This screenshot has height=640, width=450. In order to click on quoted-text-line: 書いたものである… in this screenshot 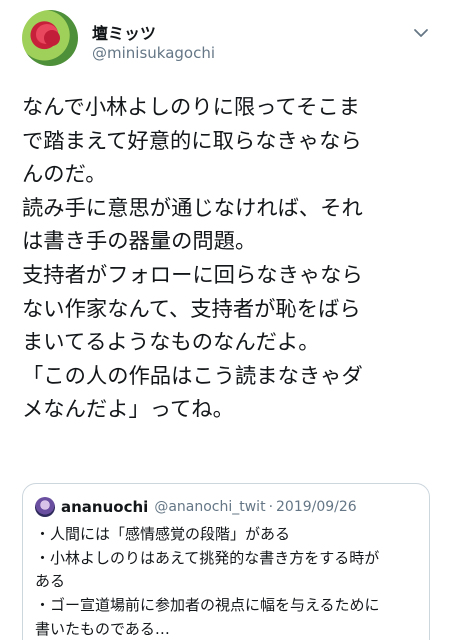, I will do `click(102, 628)`.